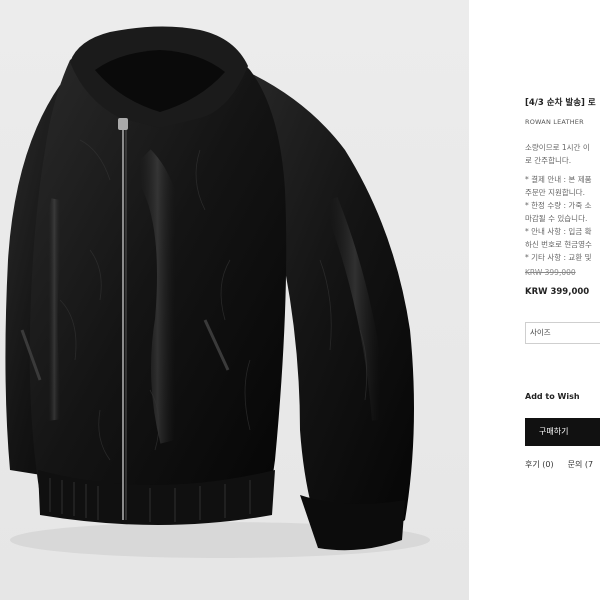 The image size is (600, 600). What do you see at coordinates (580, 464) in the screenshot?
I see `tab-inquiry: 문의 (7` at bounding box center [580, 464].